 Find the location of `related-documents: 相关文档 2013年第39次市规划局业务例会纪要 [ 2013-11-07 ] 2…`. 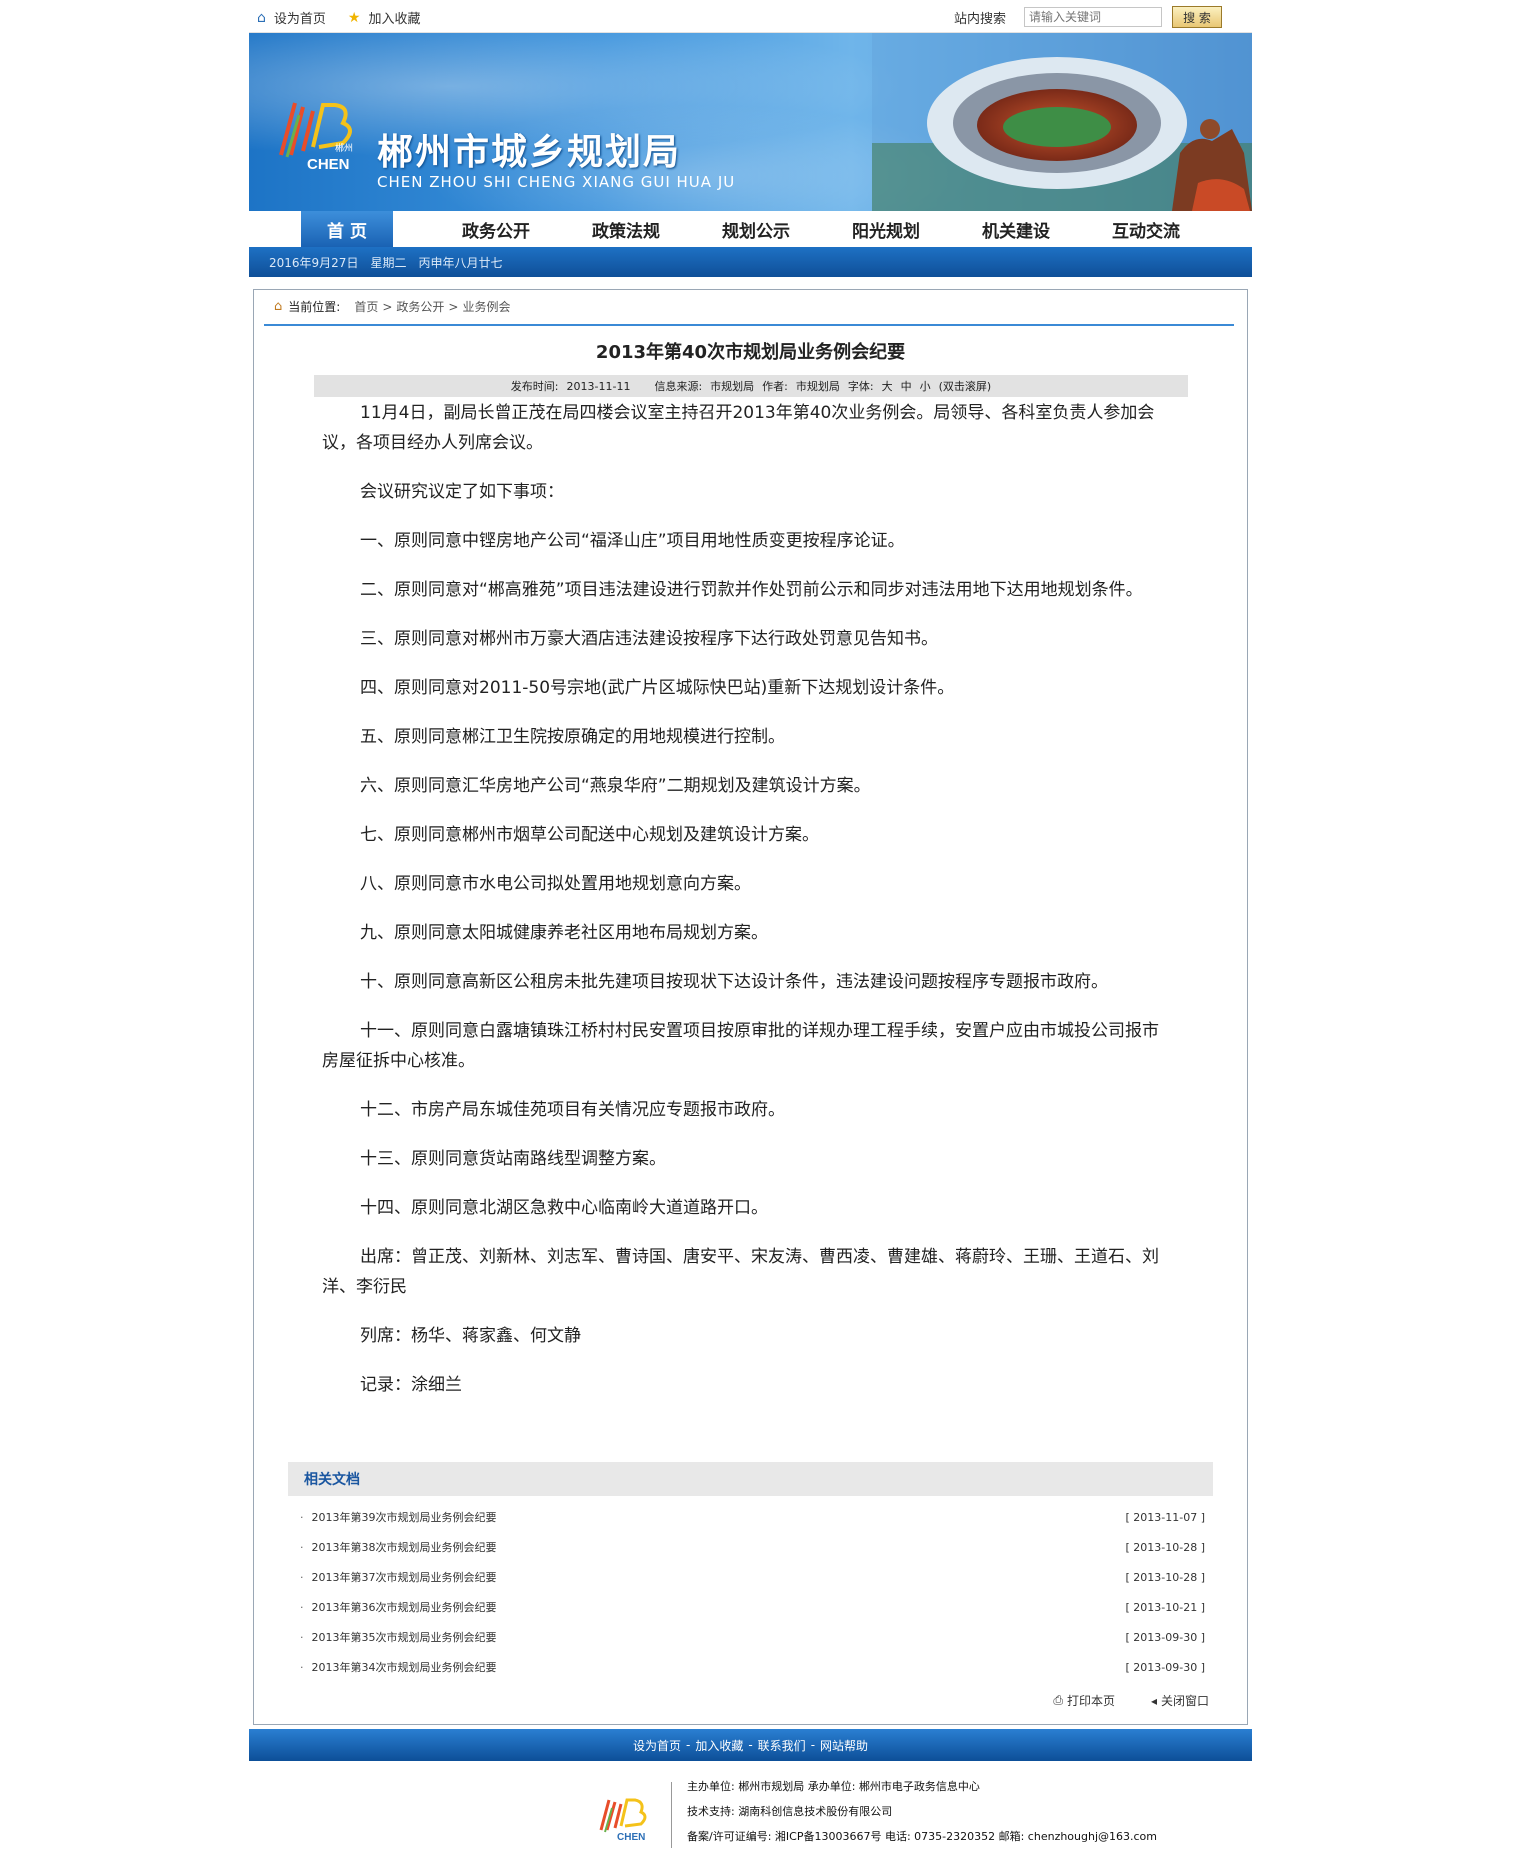

related-documents: 相关文档 2013年第39次市规划局业务例会纪要 [ 2013-11-07 ] 2… is located at coordinates (750, 1572).